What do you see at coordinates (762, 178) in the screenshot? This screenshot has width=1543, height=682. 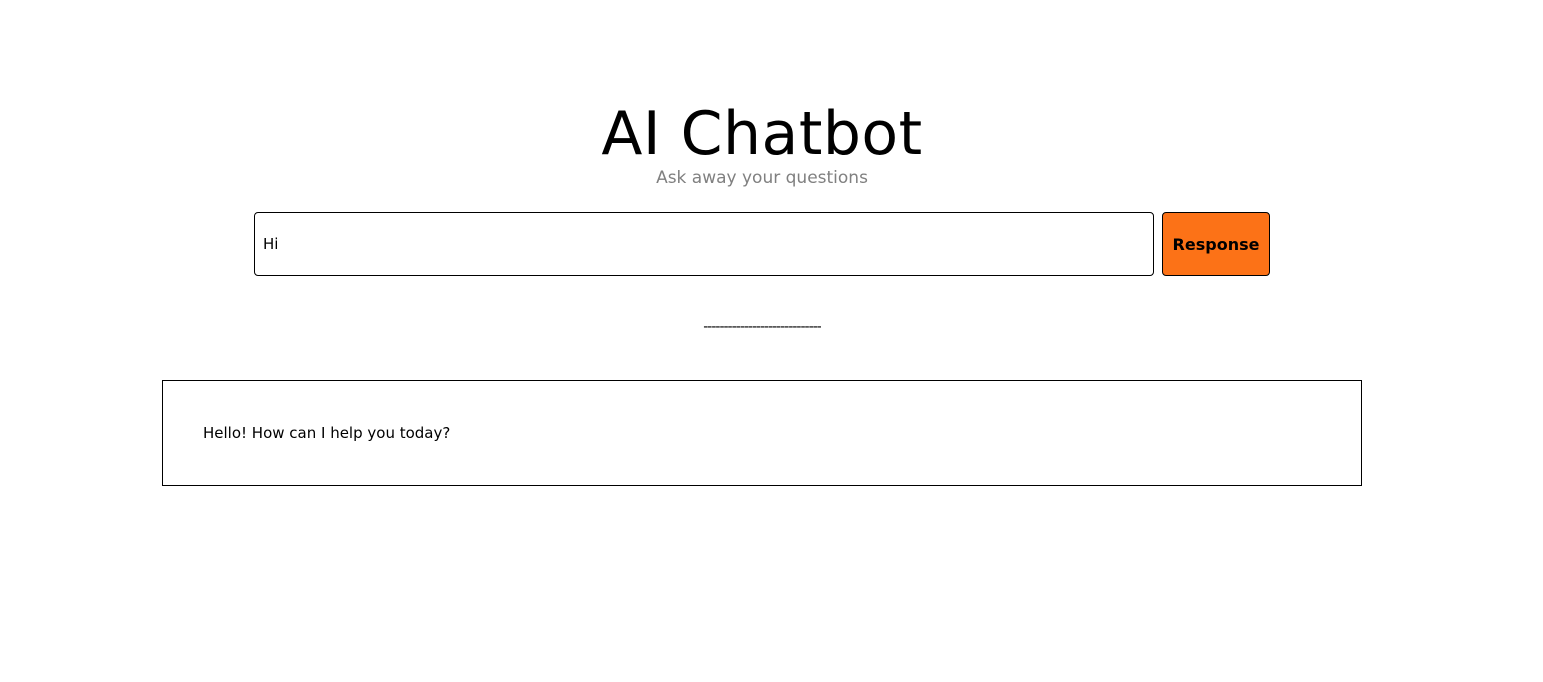 I see `page-subtitle: Ask away your questions` at bounding box center [762, 178].